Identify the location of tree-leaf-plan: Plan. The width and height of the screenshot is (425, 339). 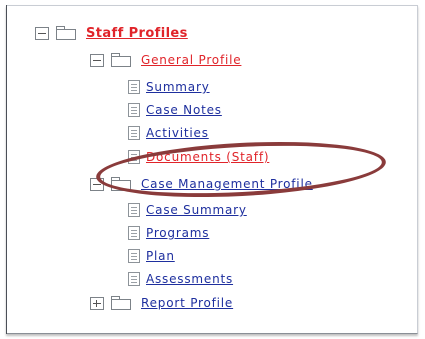
(151, 256).